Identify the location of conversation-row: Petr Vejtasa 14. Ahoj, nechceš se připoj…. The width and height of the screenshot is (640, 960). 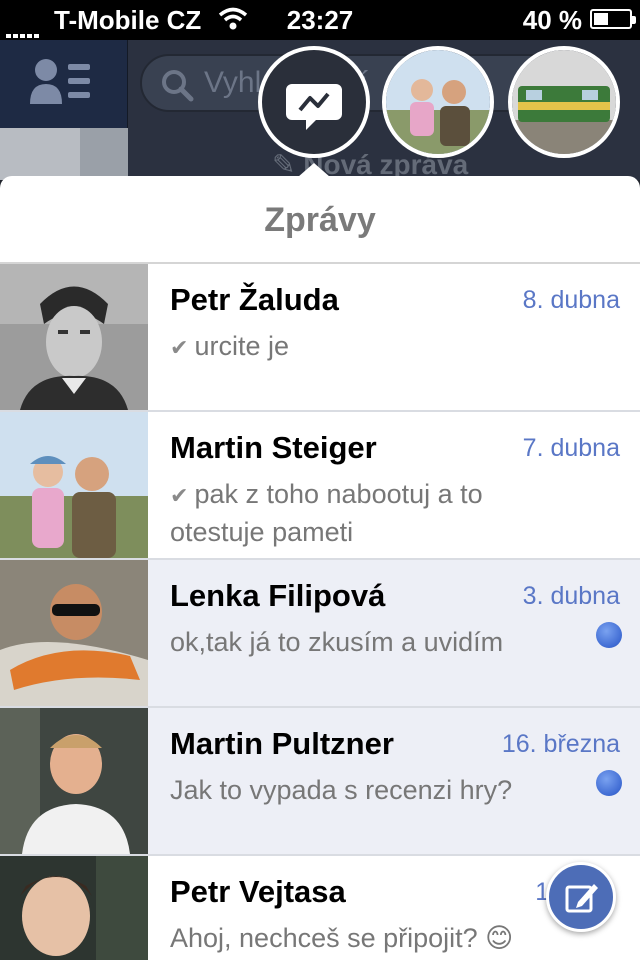
(320, 908).